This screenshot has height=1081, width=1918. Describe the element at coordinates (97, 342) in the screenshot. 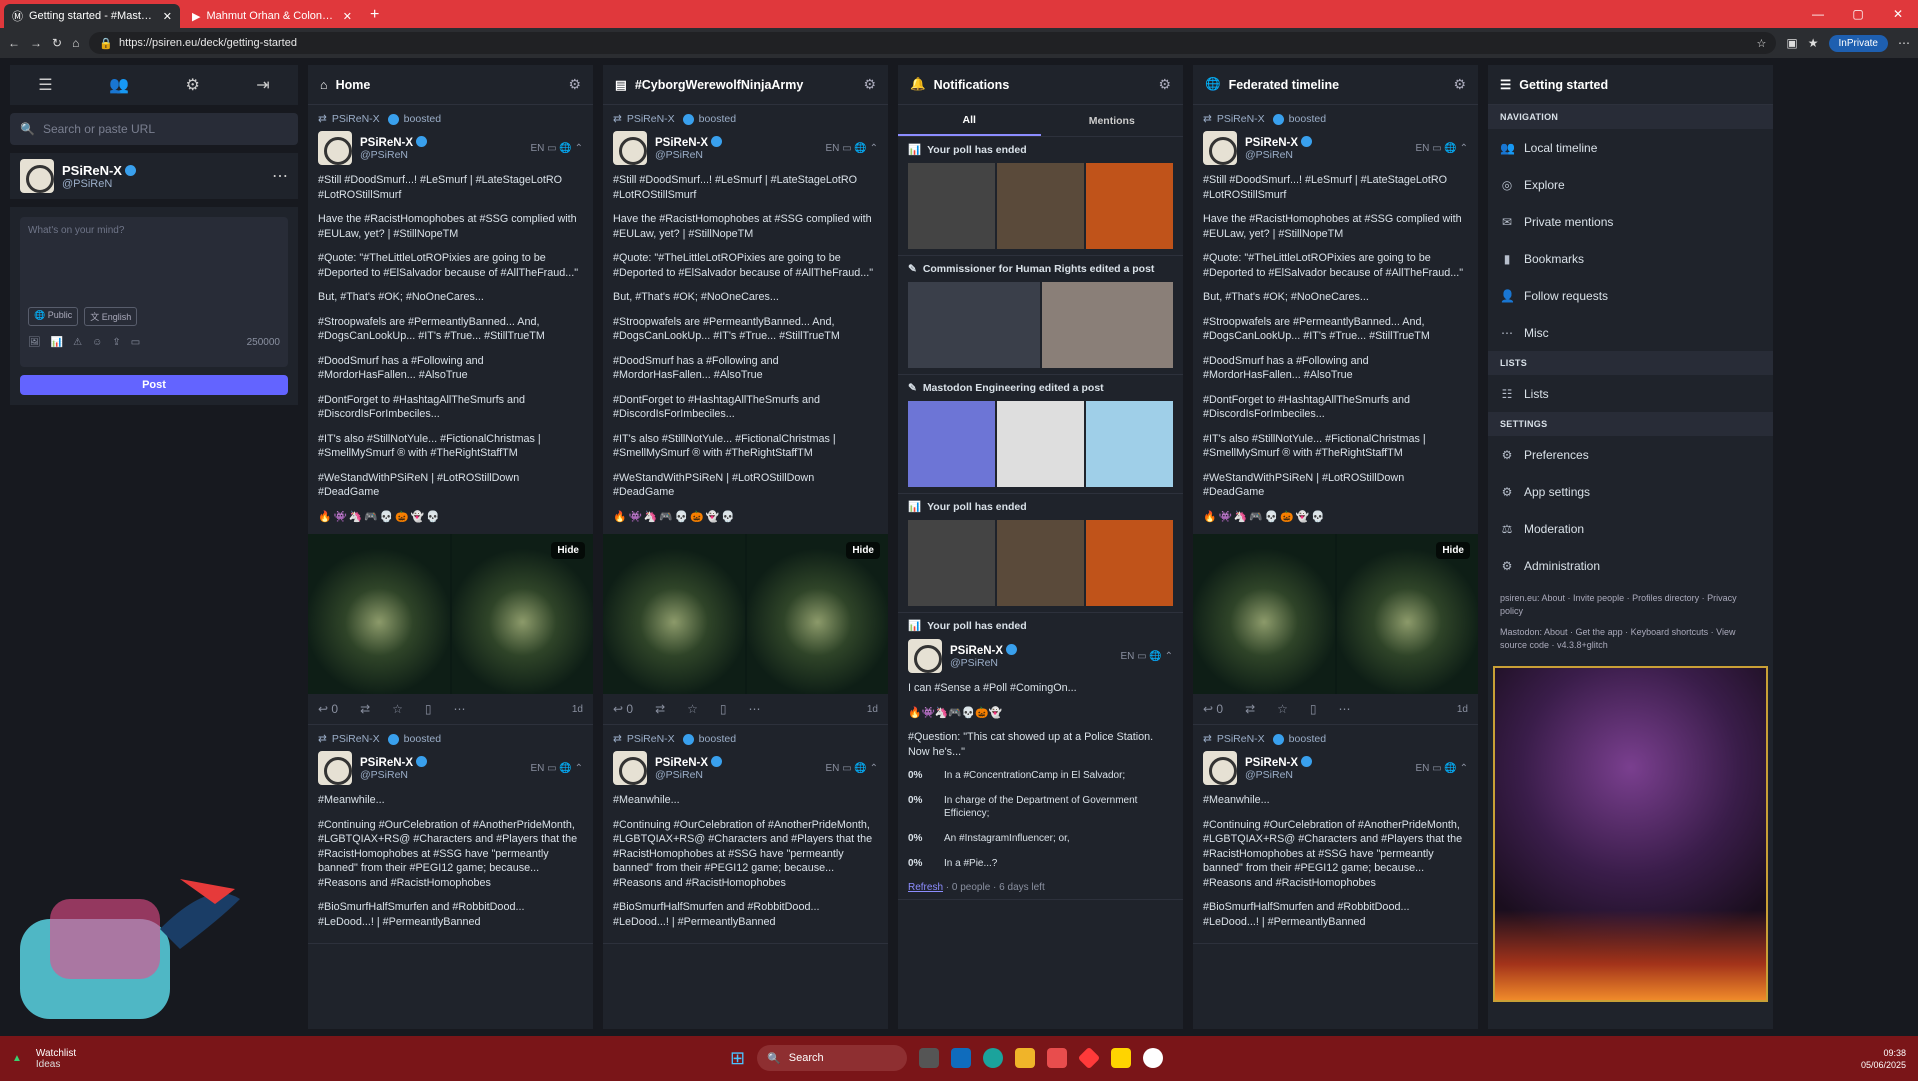

I see `emoji-icon: ☺` at that location.